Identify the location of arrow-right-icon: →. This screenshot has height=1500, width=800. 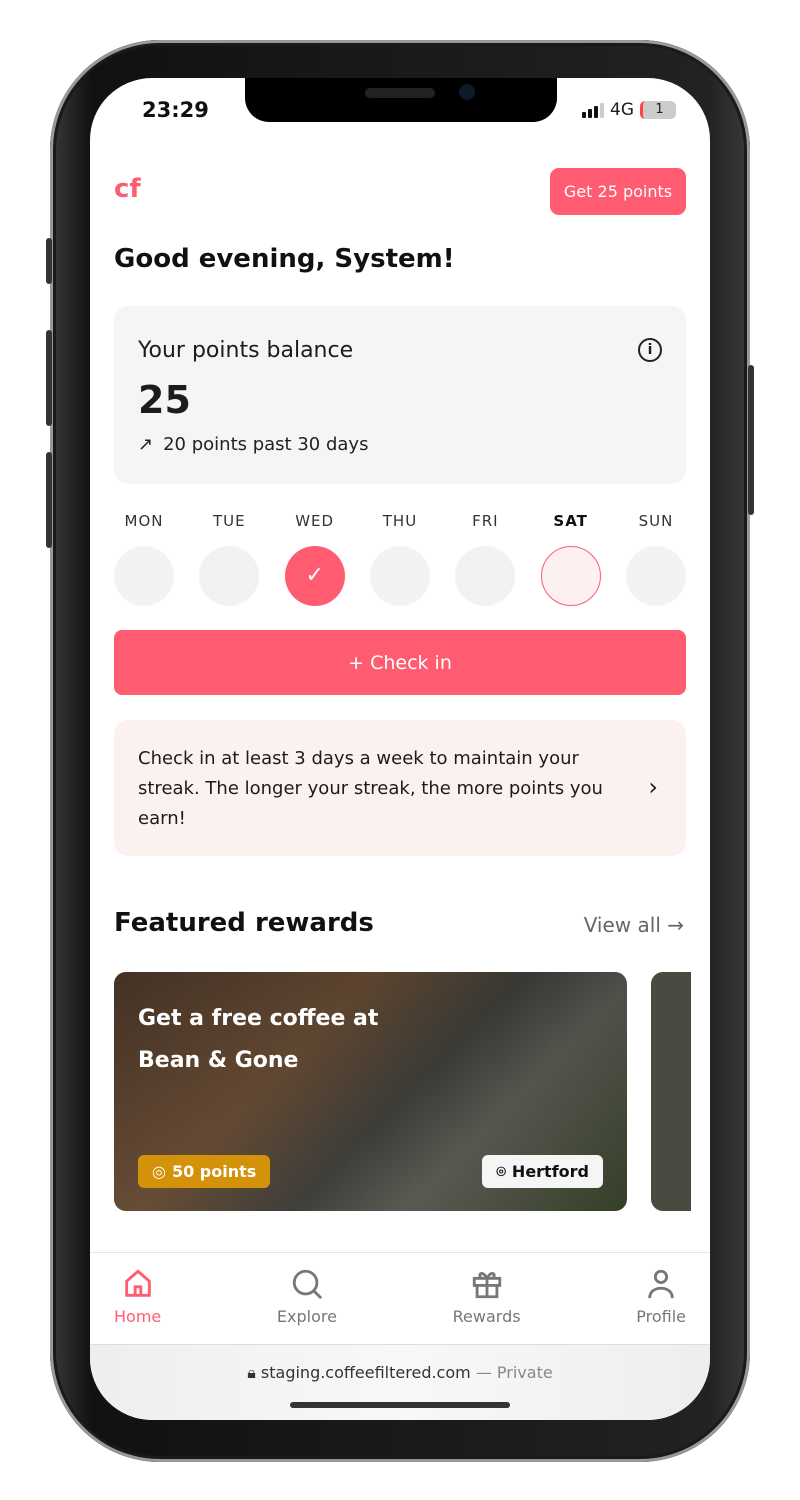
(672, 925).